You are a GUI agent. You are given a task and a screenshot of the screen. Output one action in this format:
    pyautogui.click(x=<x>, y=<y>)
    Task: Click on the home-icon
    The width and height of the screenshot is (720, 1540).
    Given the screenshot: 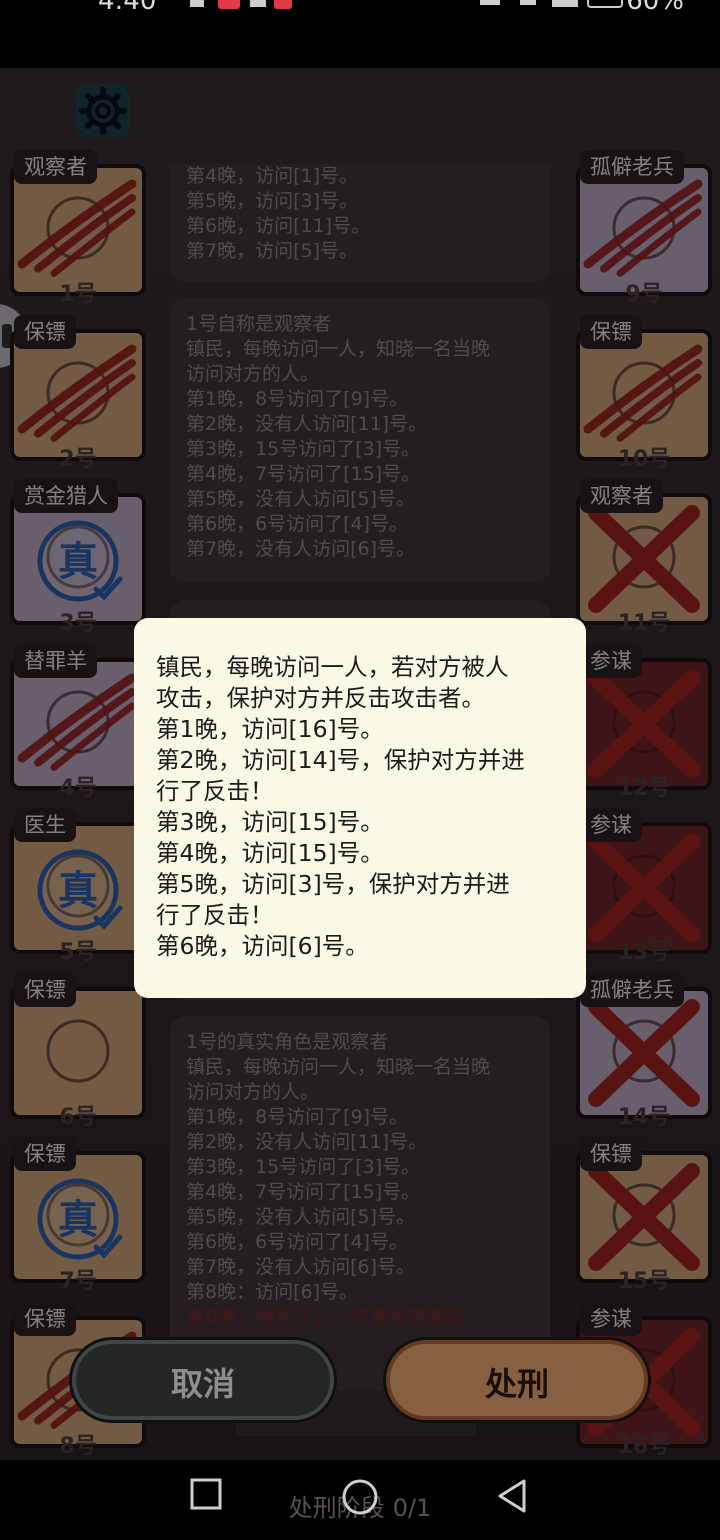 What is the action you would take?
    pyautogui.click(x=360, y=1497)
    